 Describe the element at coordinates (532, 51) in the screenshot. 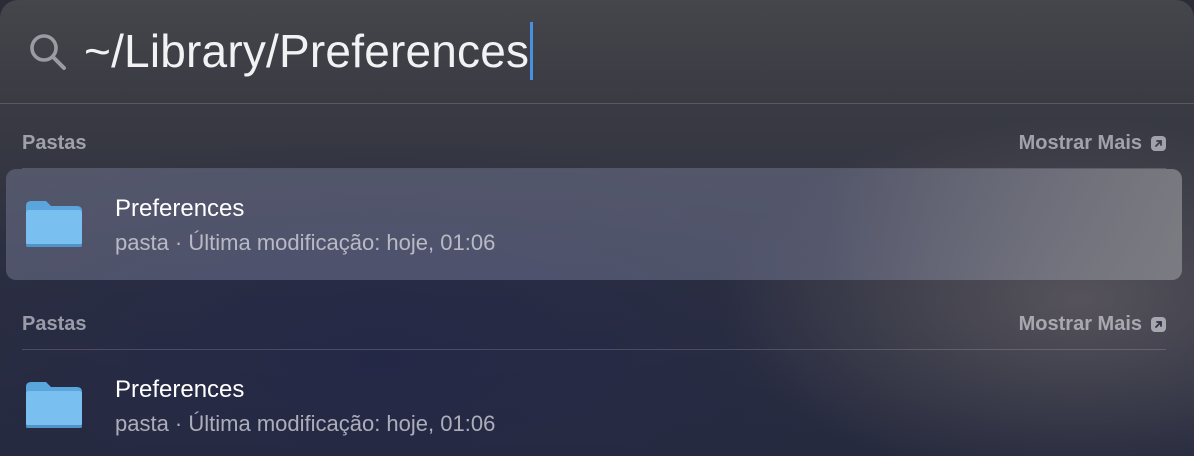

I see `text-caret` at that location.